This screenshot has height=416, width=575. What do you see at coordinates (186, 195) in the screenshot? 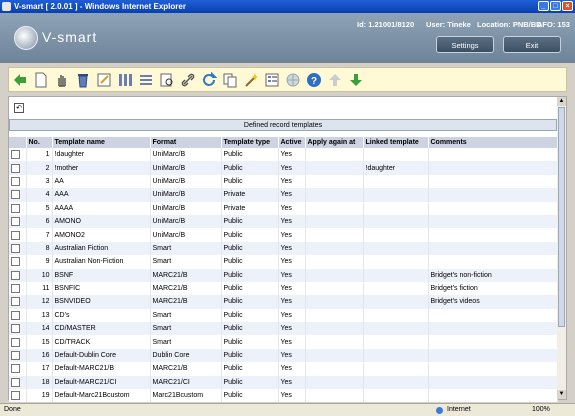
I see `cell-format: UniMarc/B` at bounding box center [186, 195].